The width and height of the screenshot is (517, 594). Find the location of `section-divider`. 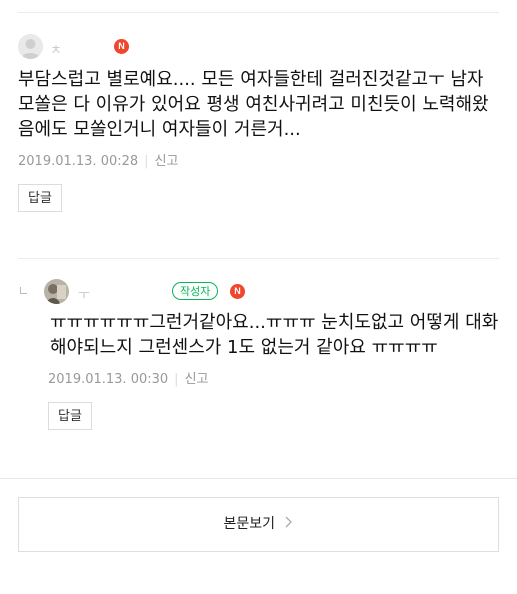

section-divider is located at coordinates (258, 478).